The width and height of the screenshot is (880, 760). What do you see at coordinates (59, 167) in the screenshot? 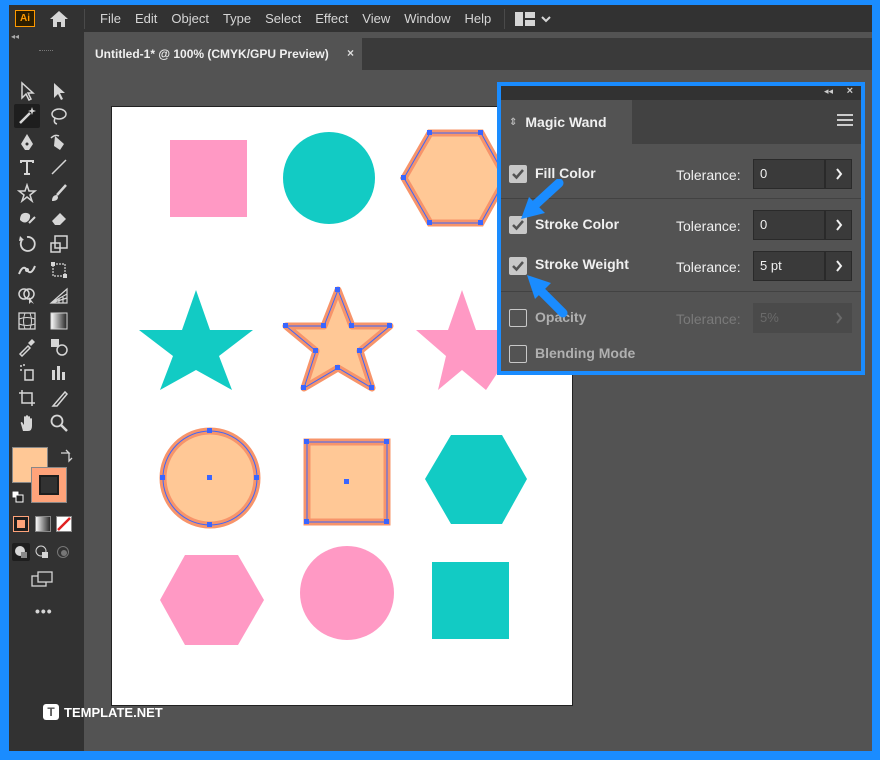
I see `line-tool-icon` at bounding box center [59, 167].